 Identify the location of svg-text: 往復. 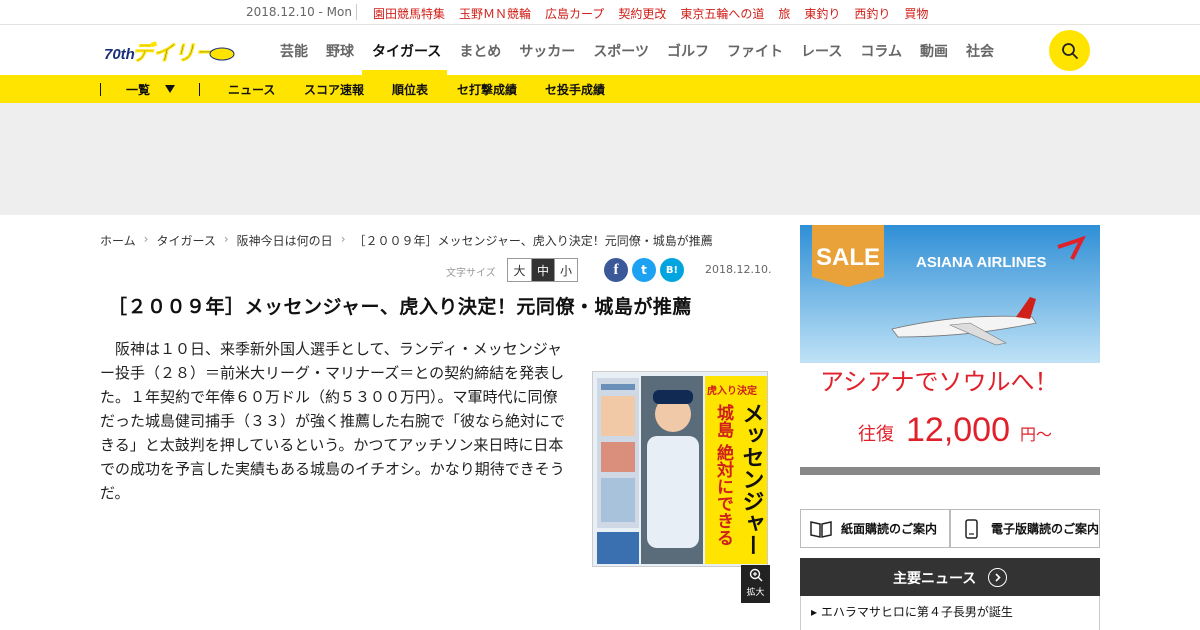
(876, 434).